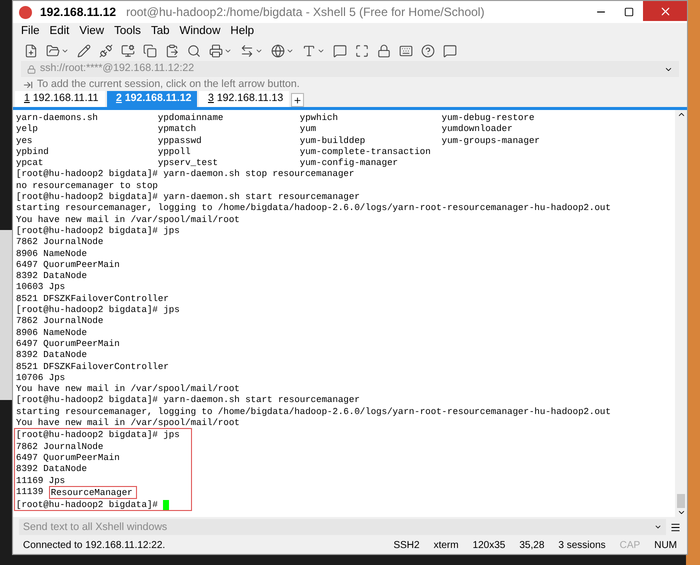  What do you see at coordinates (681, 512) in the screenshot?
I see `scroll-down-icon` at bounding box center [681, 512].